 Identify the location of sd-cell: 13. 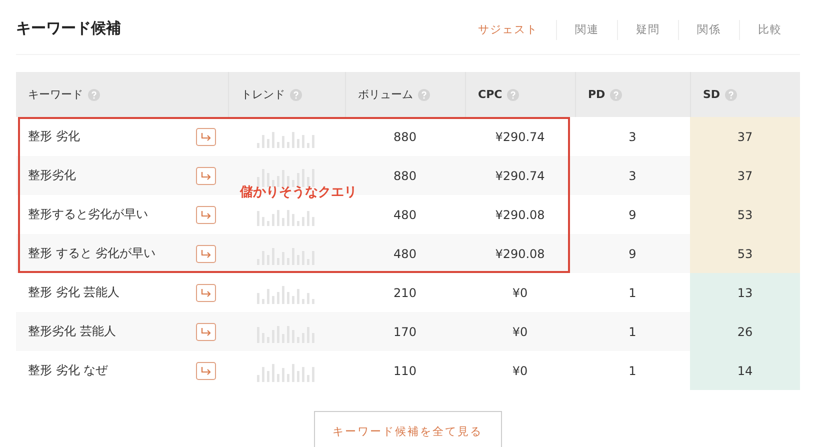
(745, 292).